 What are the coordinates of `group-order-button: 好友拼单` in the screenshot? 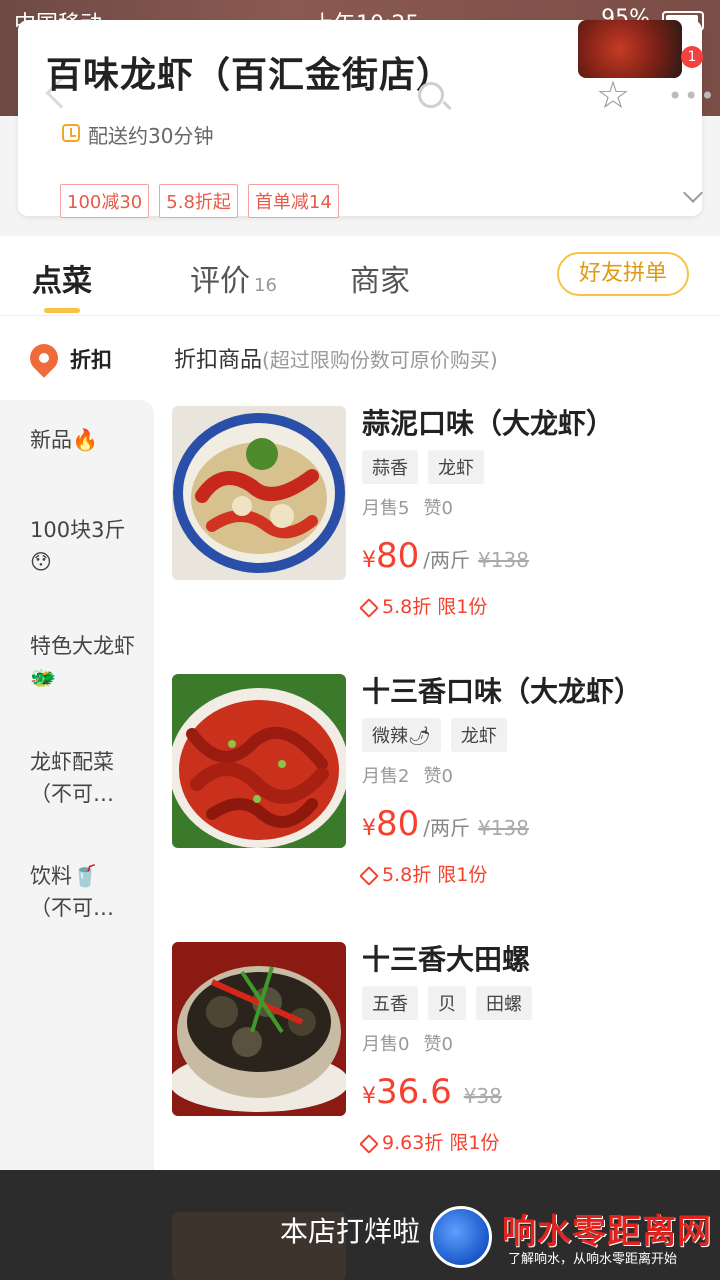 It's located at (623, 274).